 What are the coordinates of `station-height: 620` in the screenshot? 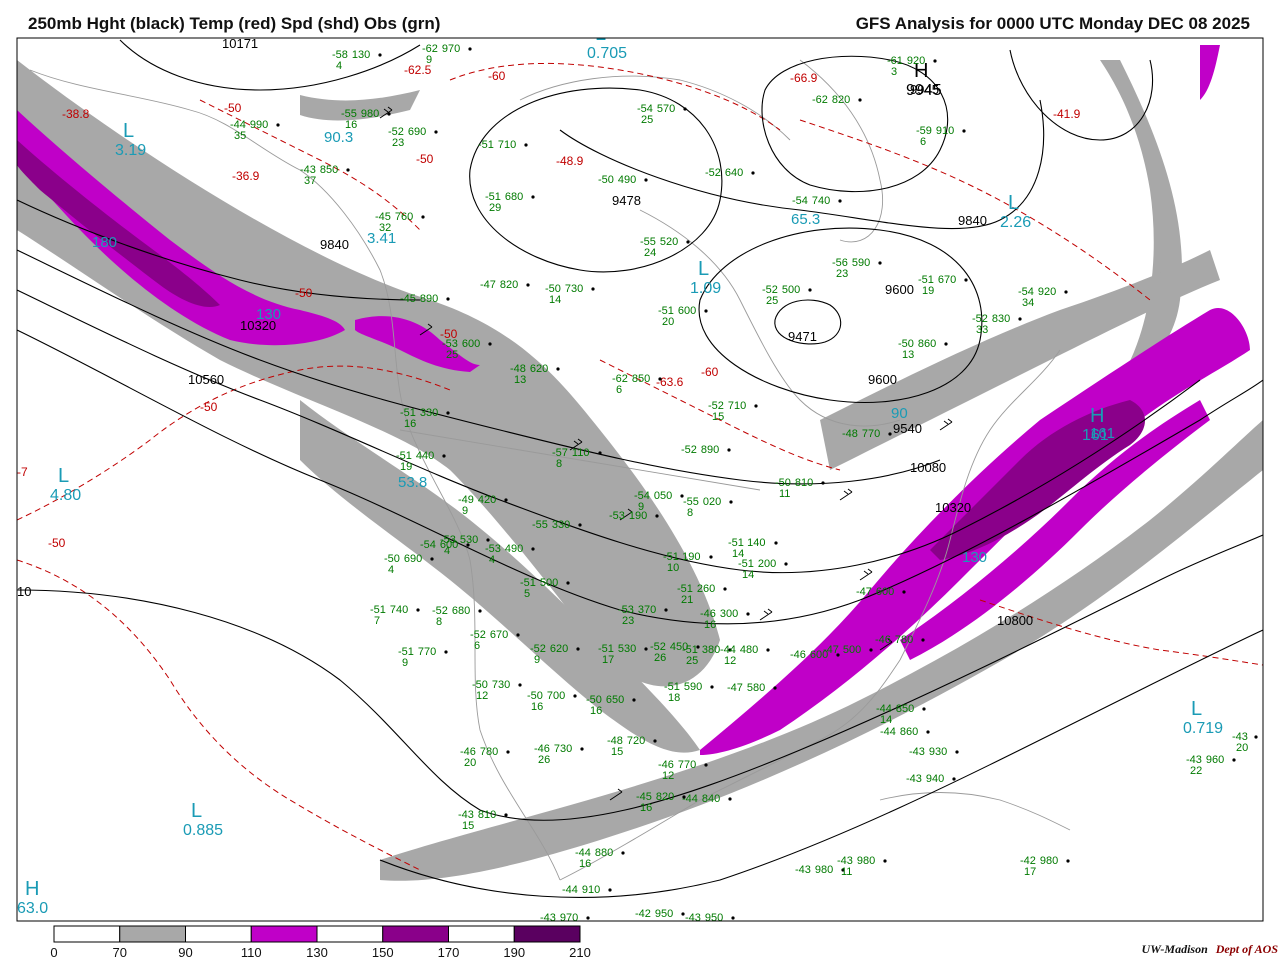 It's located at (559, 649).